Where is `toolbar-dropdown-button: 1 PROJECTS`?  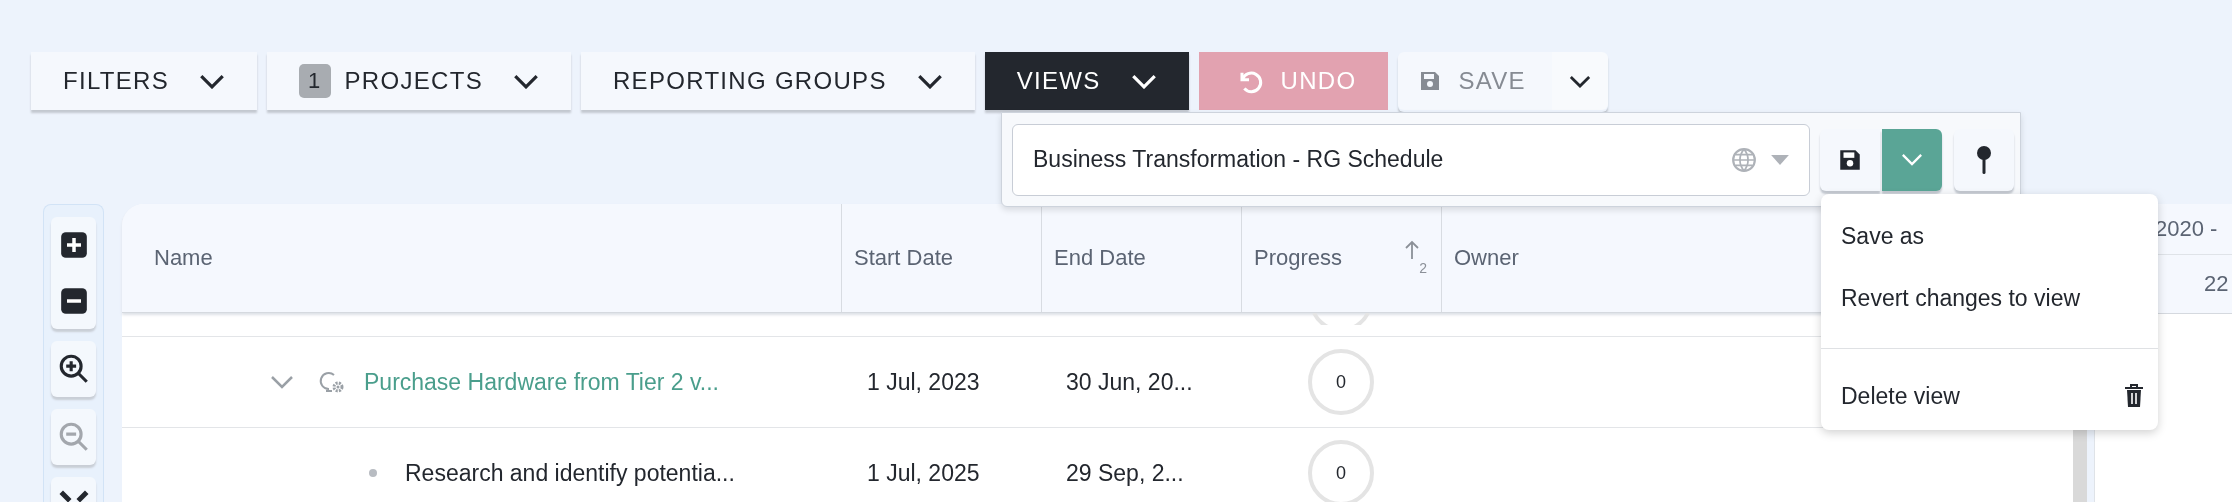
toolbar-dropdown-button: 1 PROJECTS is located at coordinates (419, 81).